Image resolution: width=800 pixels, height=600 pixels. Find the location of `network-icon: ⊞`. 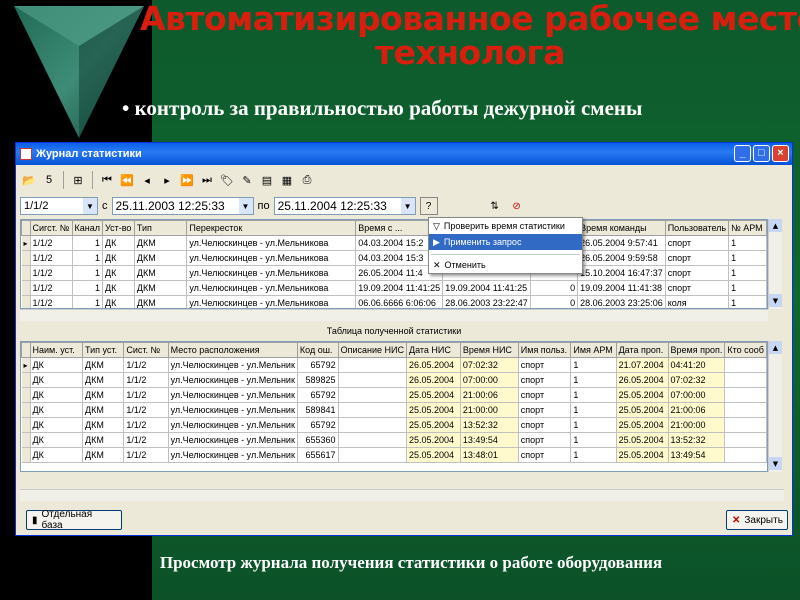

network-icon: ⊞ is located at coordinates (78, 180).